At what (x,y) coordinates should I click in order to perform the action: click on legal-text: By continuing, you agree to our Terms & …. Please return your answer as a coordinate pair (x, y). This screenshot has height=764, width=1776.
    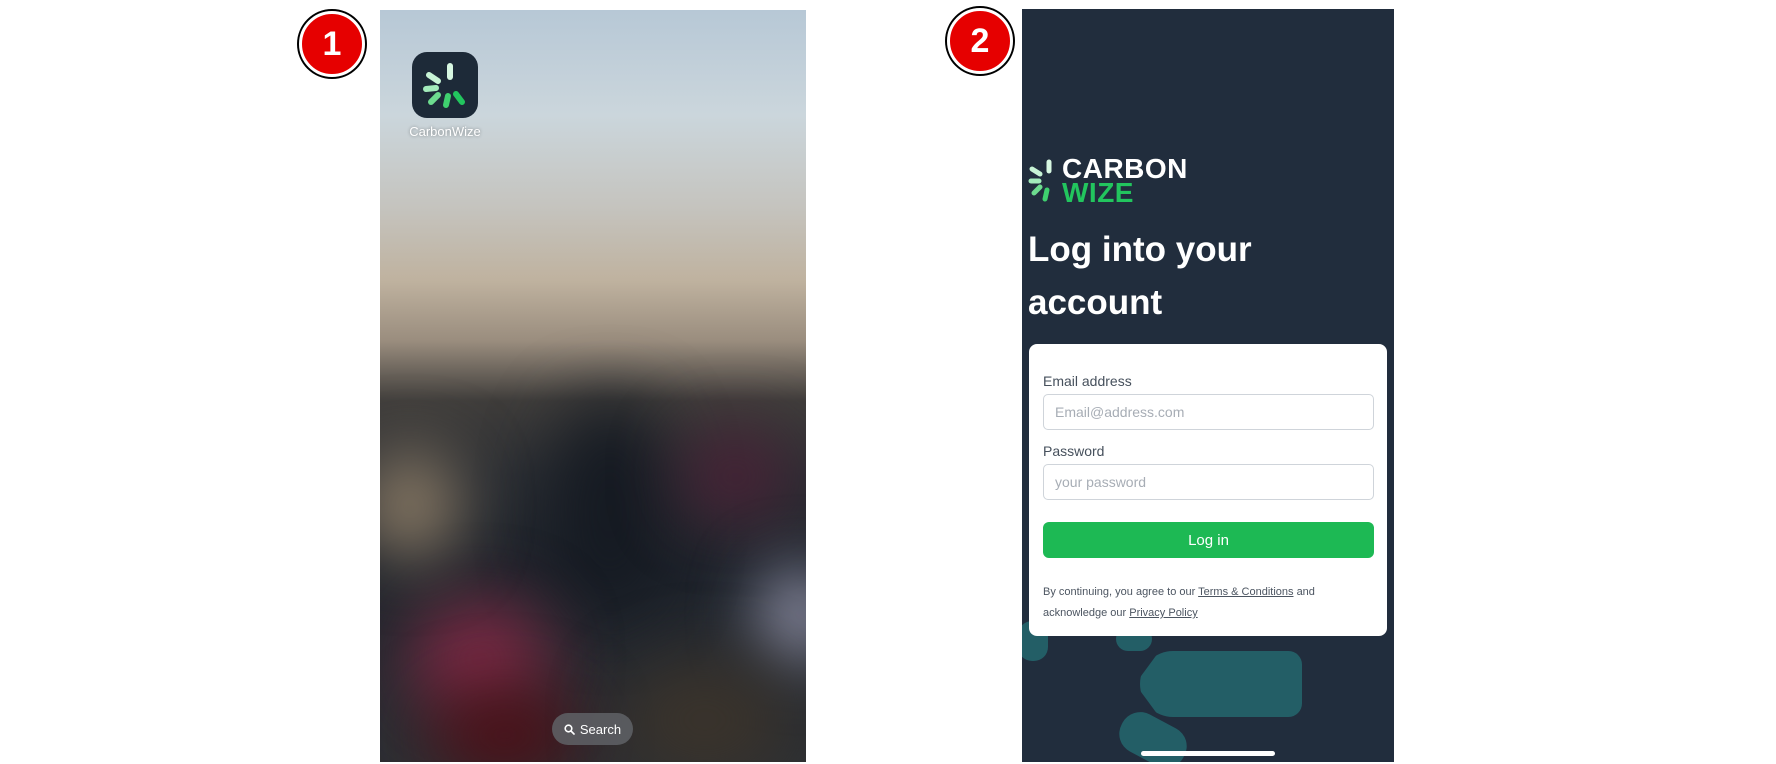
    Looking at the image, I should click on (1208, 603).